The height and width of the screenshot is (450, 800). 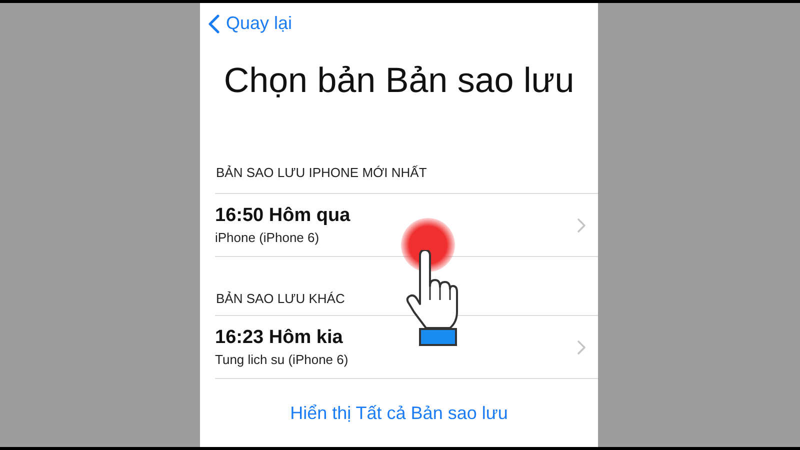 What do you see at coordinates (321, 173) in the screenshot?
I see `section-header: BẢN SAO LƯU IPHONE MỚI NHẤT` at bounding box center [321, 173].